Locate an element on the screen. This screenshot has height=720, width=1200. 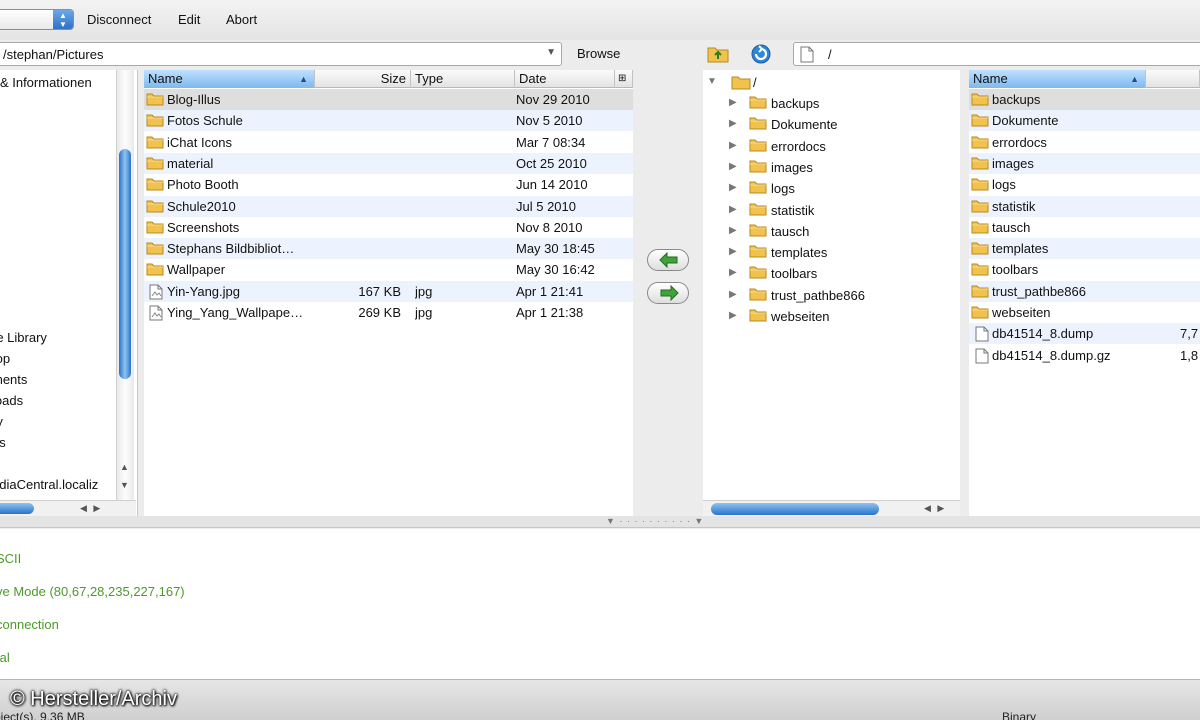
file-name: tausch is located at coordinates (1011, 227).